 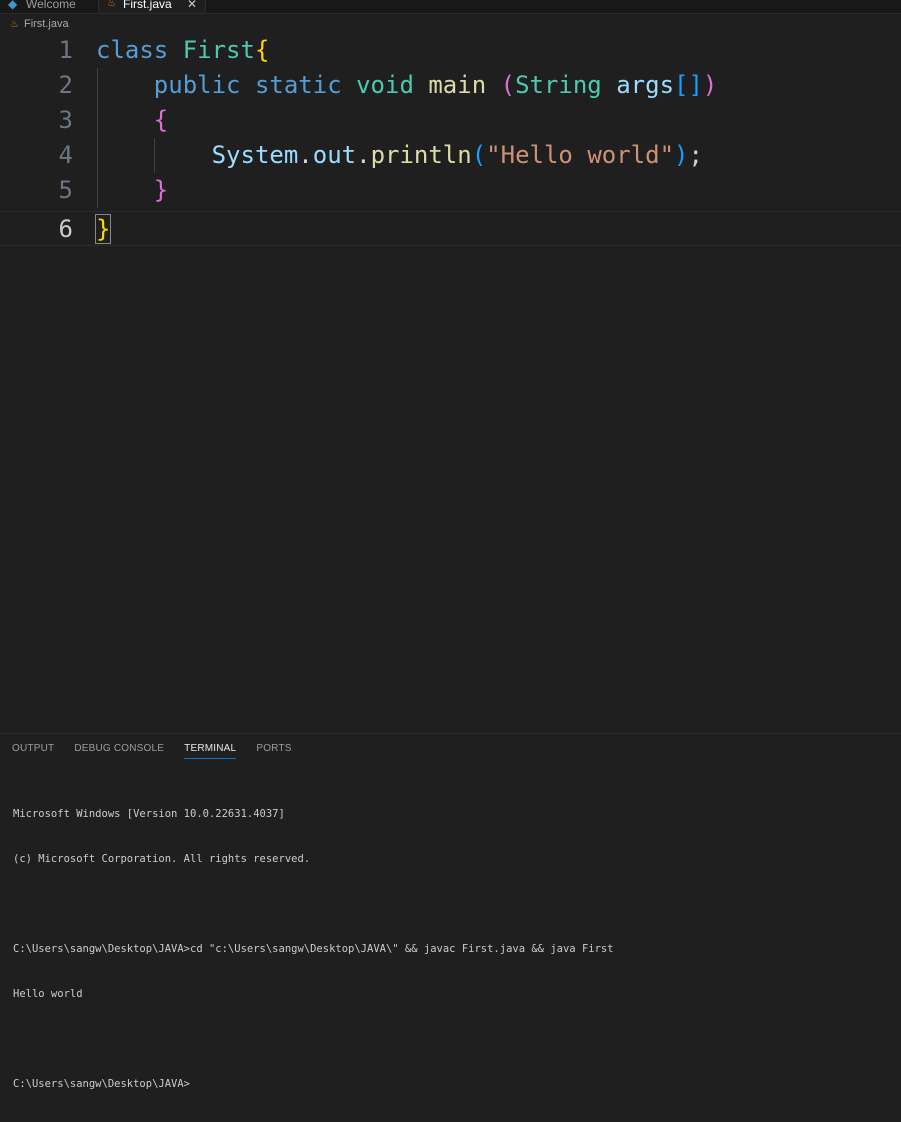 I want to click on terminal-line: Hello world, so click(x=48, y=994).